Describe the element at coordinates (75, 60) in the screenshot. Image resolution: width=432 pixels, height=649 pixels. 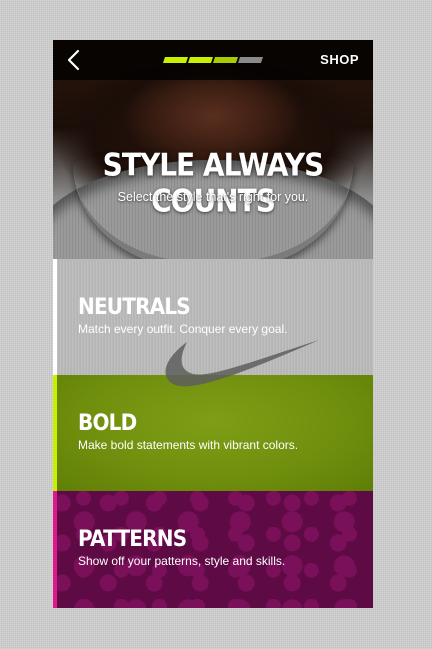
I see `chevron-left-icon` at that location.